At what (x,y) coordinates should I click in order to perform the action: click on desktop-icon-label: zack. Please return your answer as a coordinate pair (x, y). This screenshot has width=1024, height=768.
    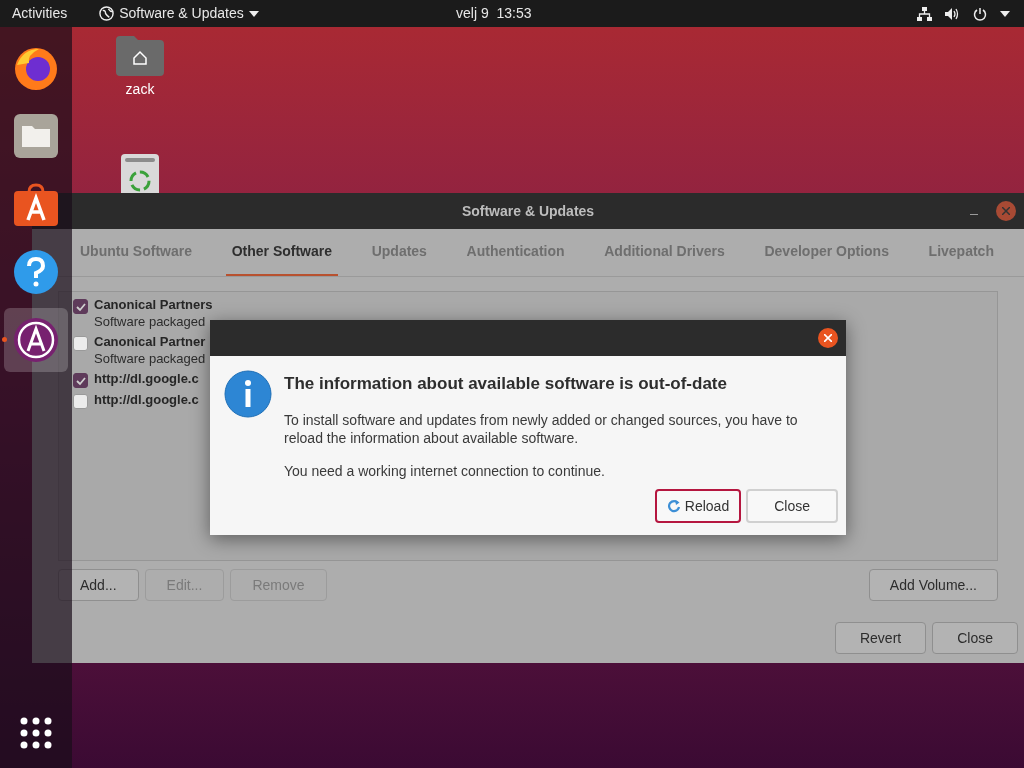
    Looking at the image, I should click on (140, 89).